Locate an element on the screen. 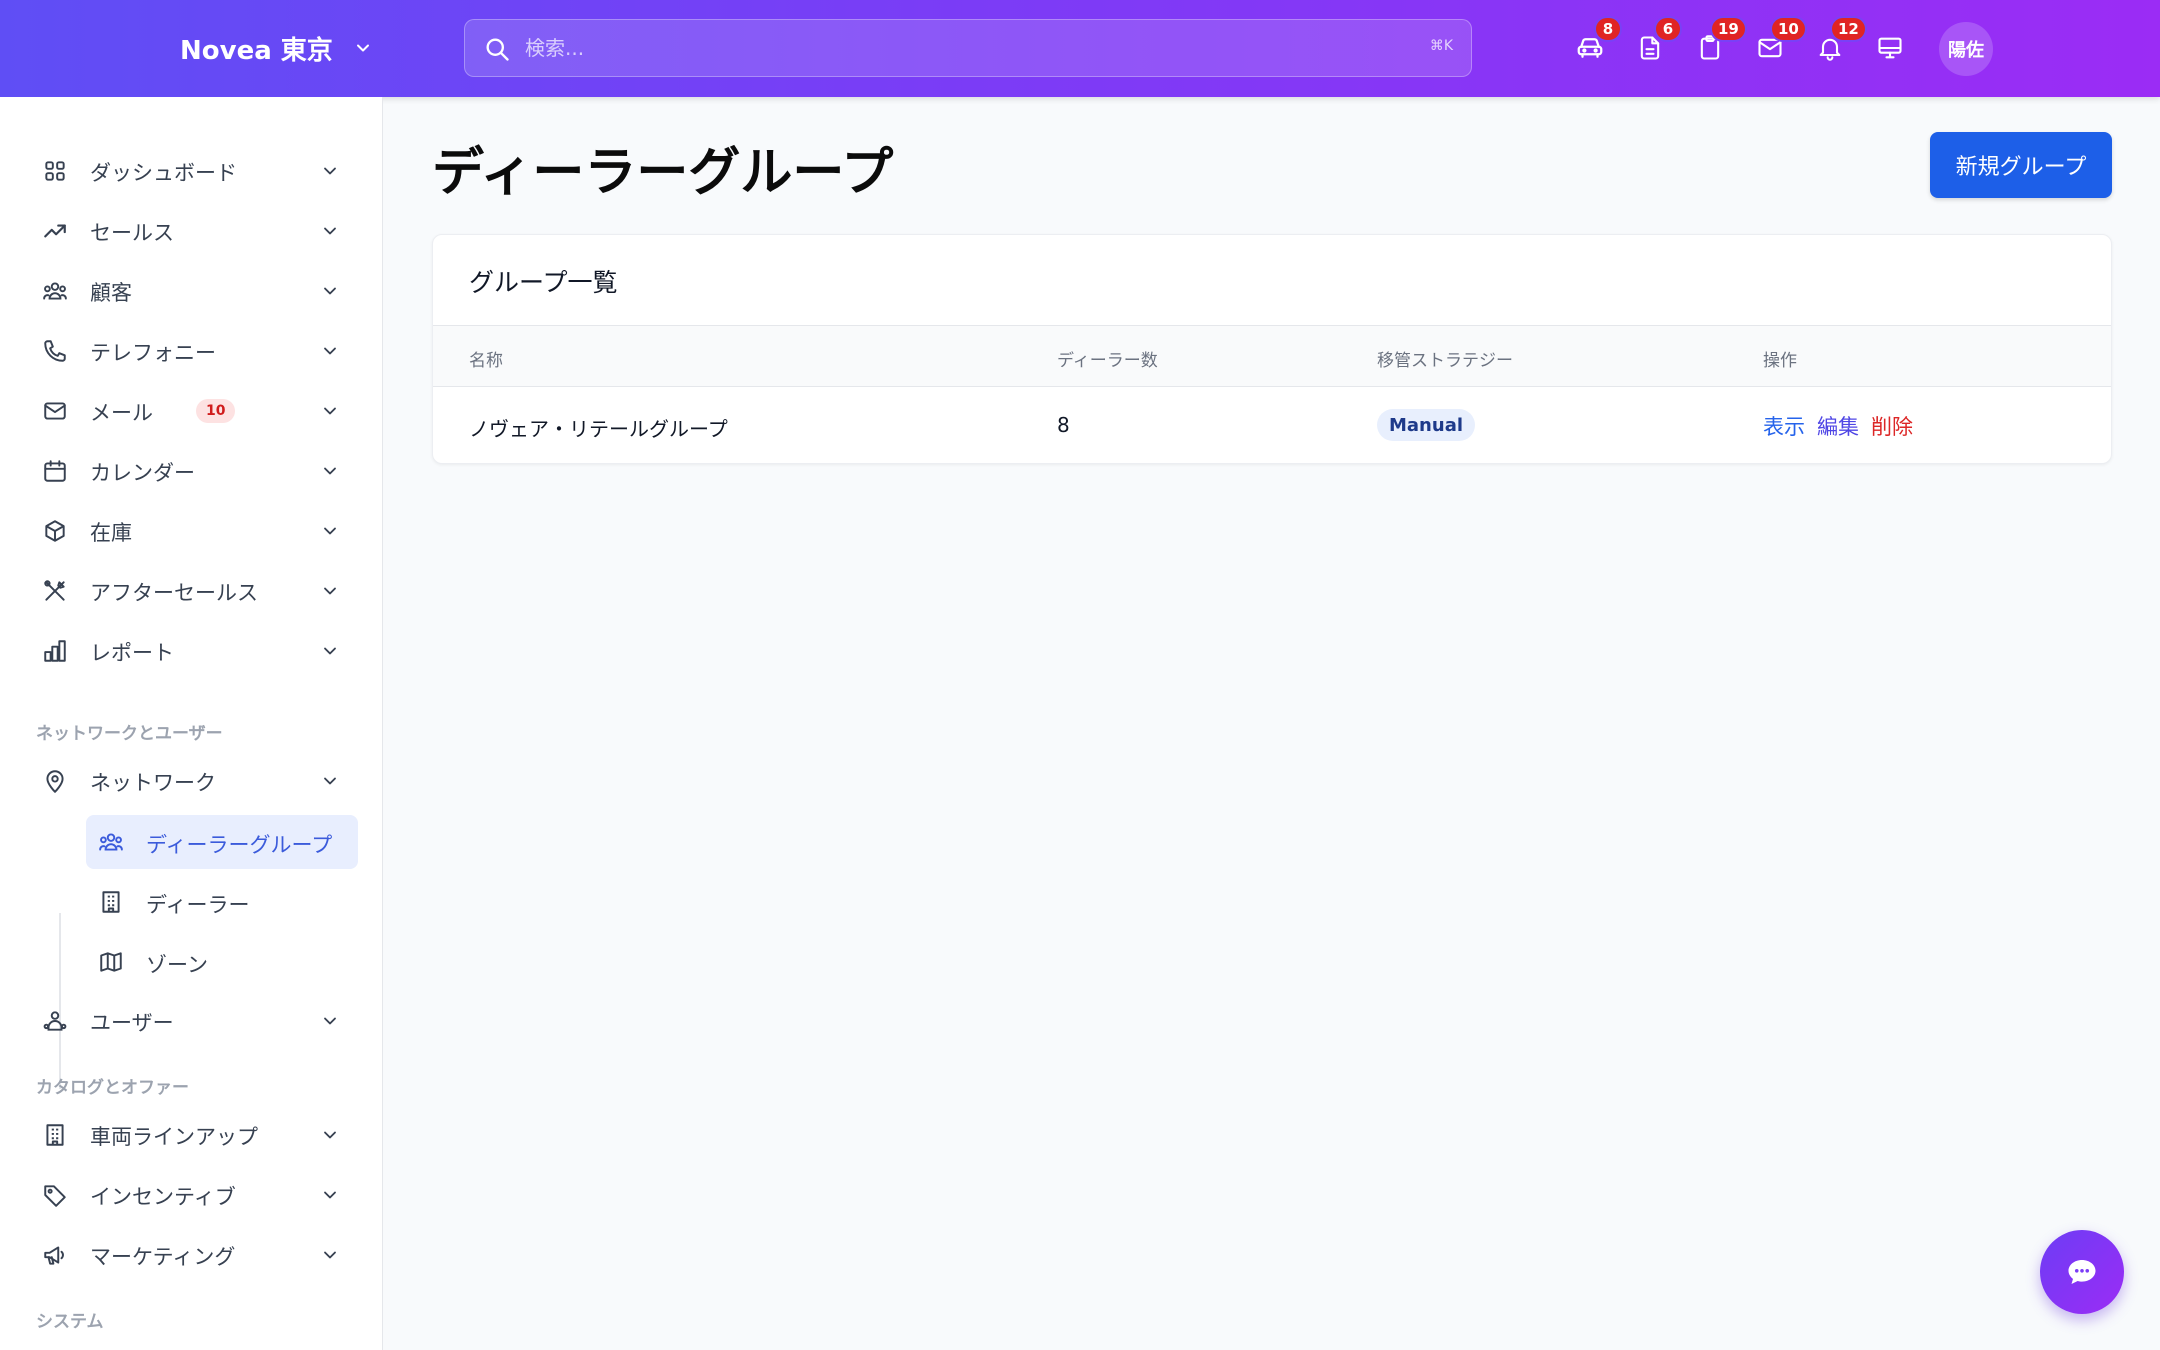  chat-bubble-icon is located at coordinates (2082, 1272).